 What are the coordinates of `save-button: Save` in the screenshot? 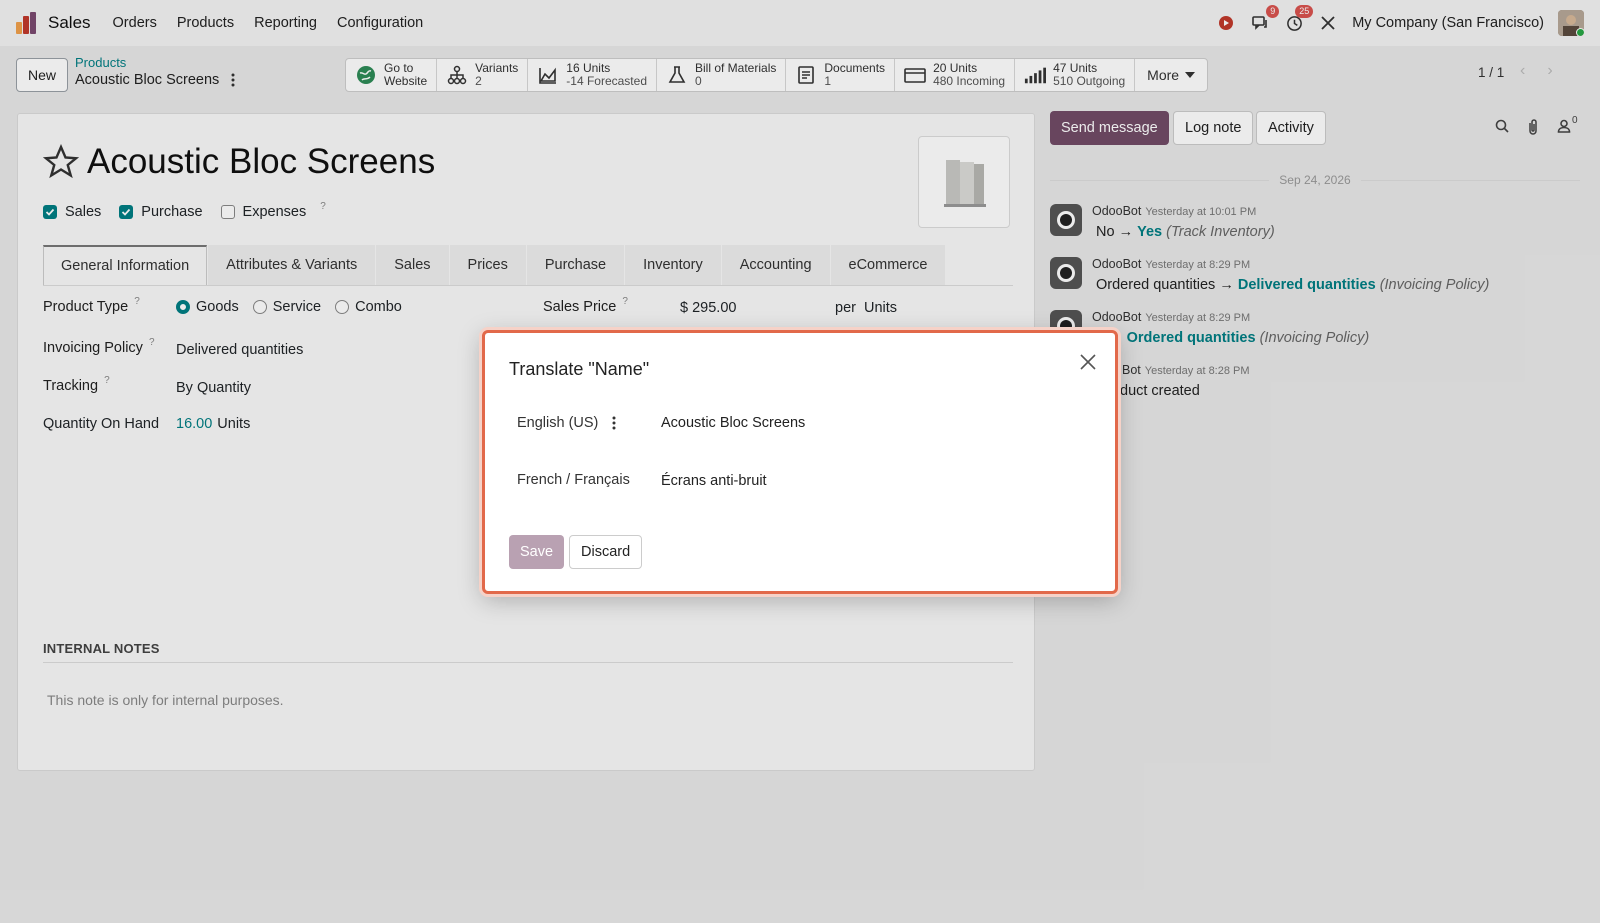 It's located at (537, 552).